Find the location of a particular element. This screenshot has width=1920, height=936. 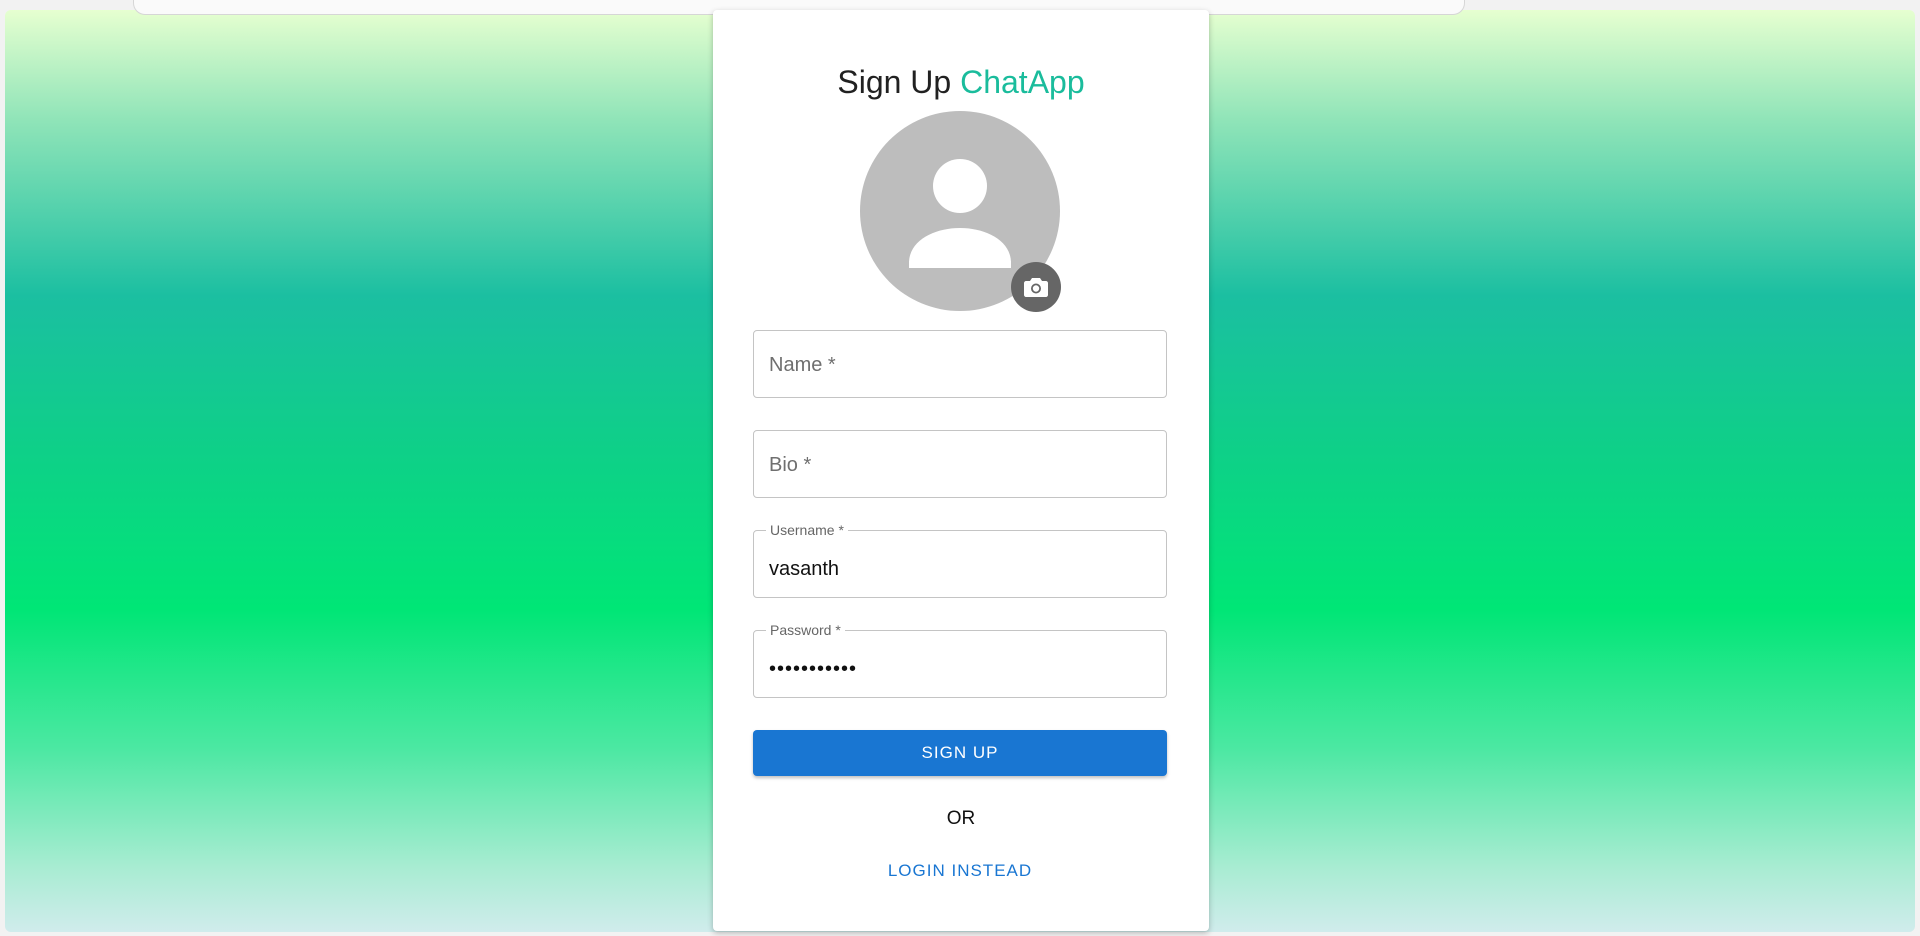

name-field is located at coordinates (960, 364).